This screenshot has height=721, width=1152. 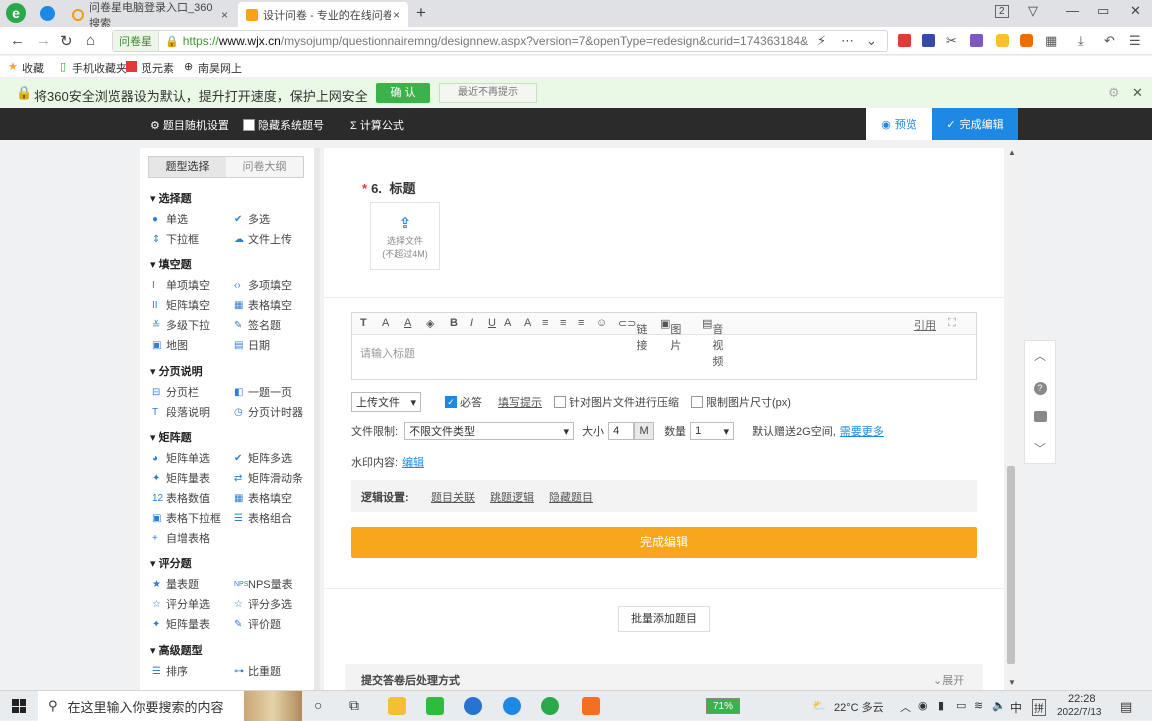 What do you see at coordinates (181, 325) in the screenshot?
I see `type-cascade-dropdown: ≚ 多级下拉` at bounding box center [181, 325].